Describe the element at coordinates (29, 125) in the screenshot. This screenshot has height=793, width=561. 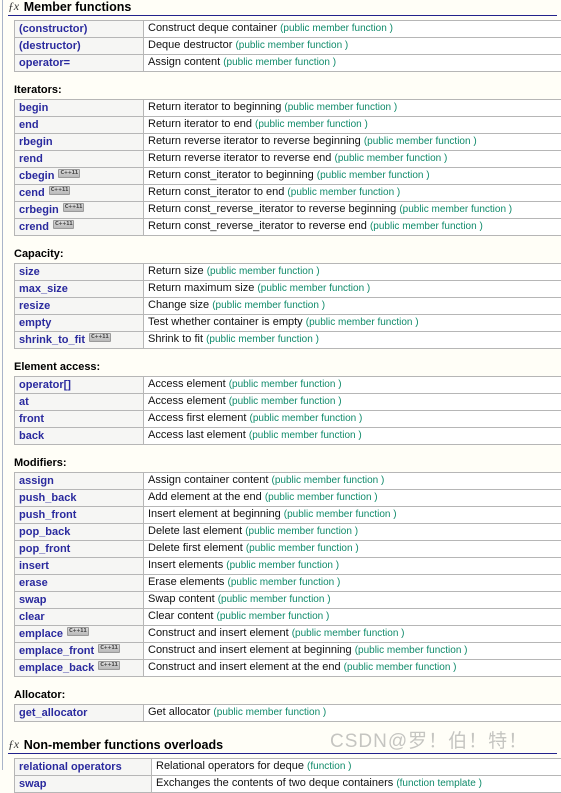
I see `function-name-link: end` at that location.